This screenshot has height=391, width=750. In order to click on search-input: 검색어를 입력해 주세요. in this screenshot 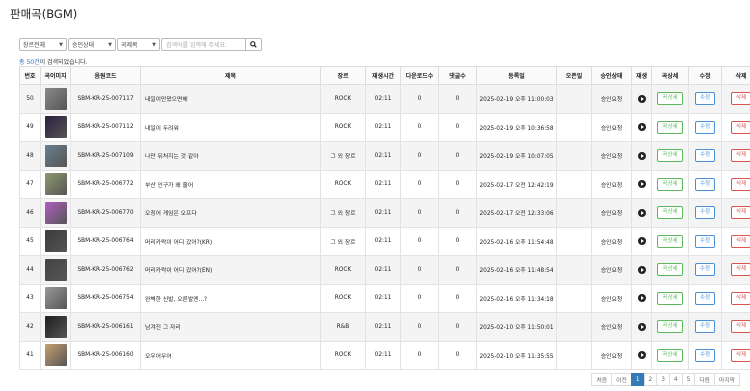, I will do `click(203, 44)`.